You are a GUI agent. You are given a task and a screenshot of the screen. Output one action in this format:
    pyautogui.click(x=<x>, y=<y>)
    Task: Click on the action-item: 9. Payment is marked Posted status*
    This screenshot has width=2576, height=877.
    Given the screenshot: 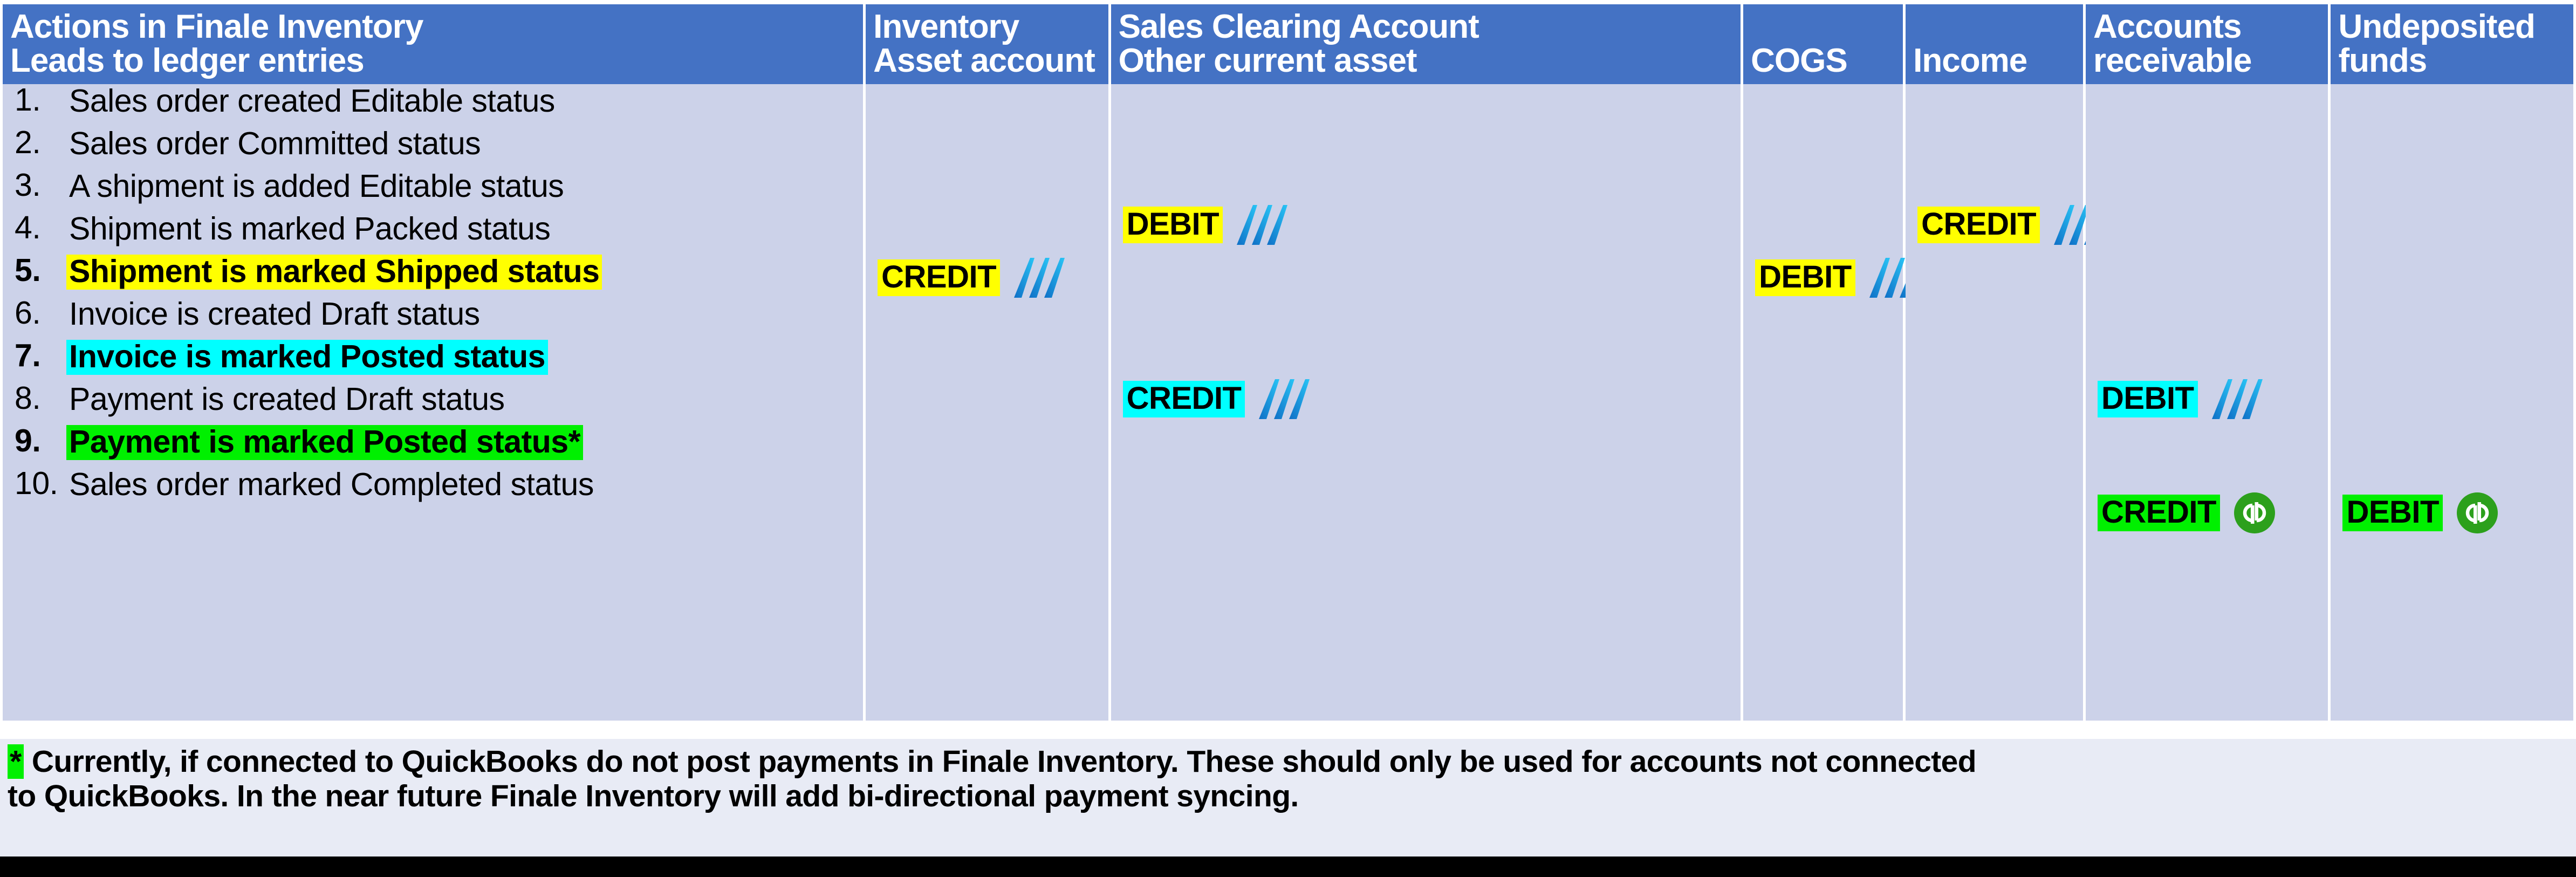 What is the action you would take?
    pyautogui.click(x=433, y=443)
    